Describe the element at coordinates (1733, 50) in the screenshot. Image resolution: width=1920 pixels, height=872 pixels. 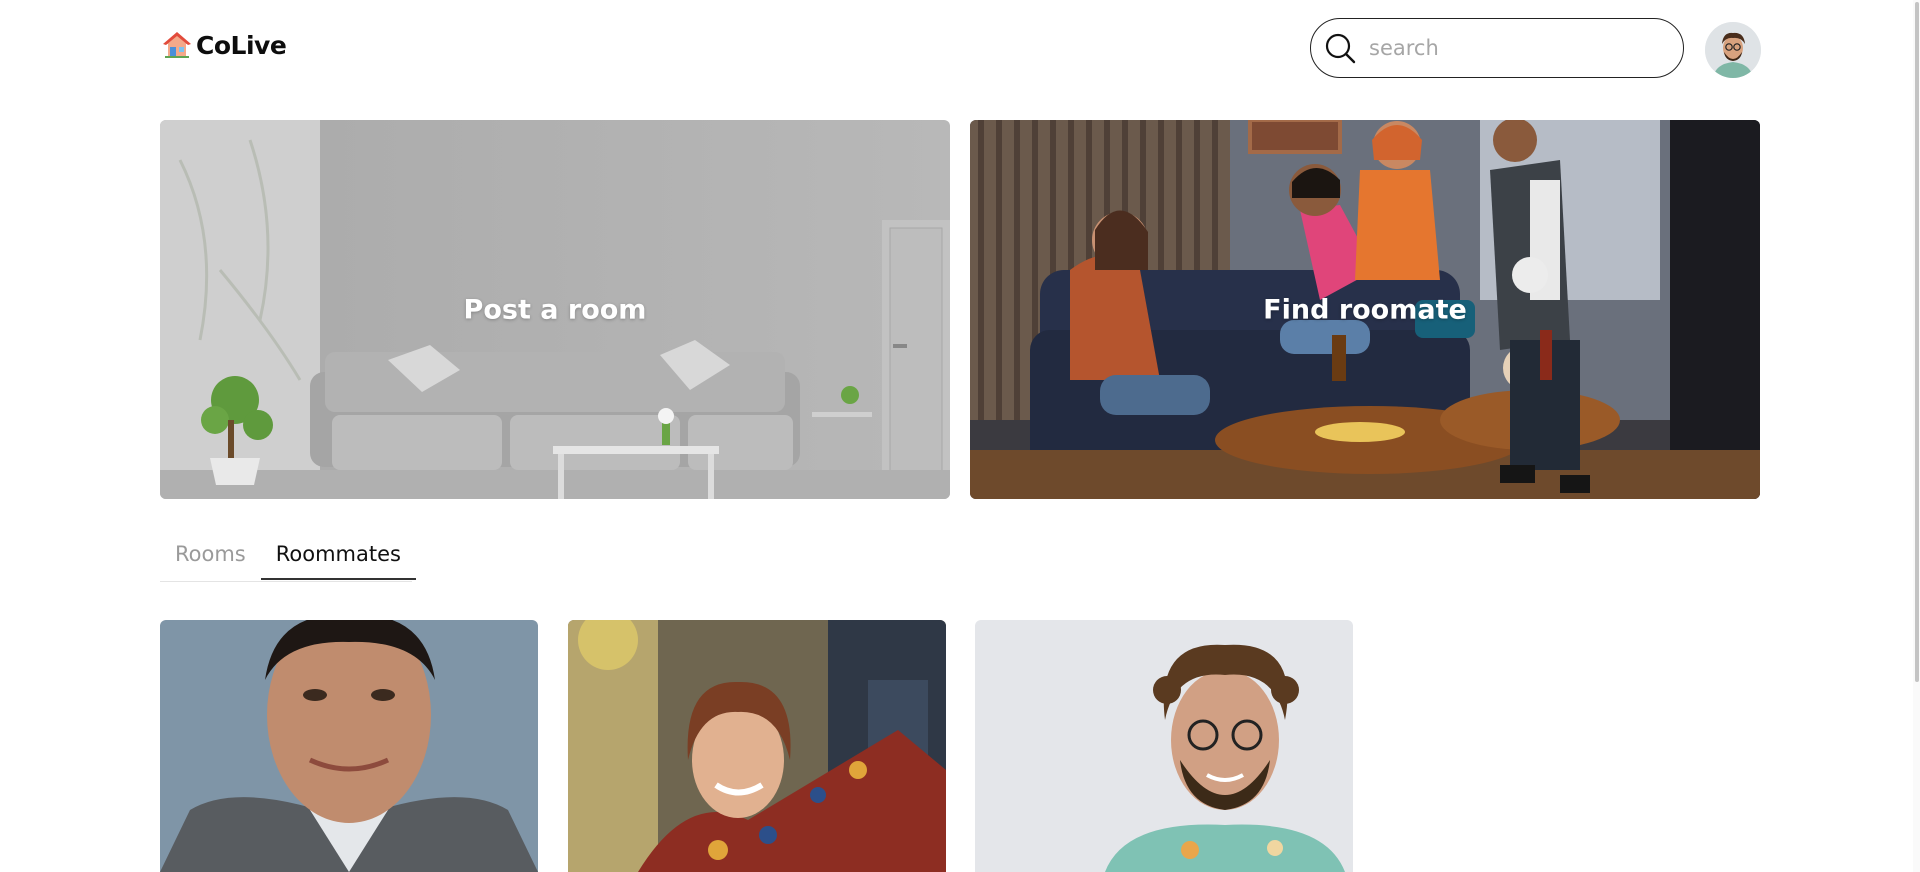
I see `user-avatar` at that location.